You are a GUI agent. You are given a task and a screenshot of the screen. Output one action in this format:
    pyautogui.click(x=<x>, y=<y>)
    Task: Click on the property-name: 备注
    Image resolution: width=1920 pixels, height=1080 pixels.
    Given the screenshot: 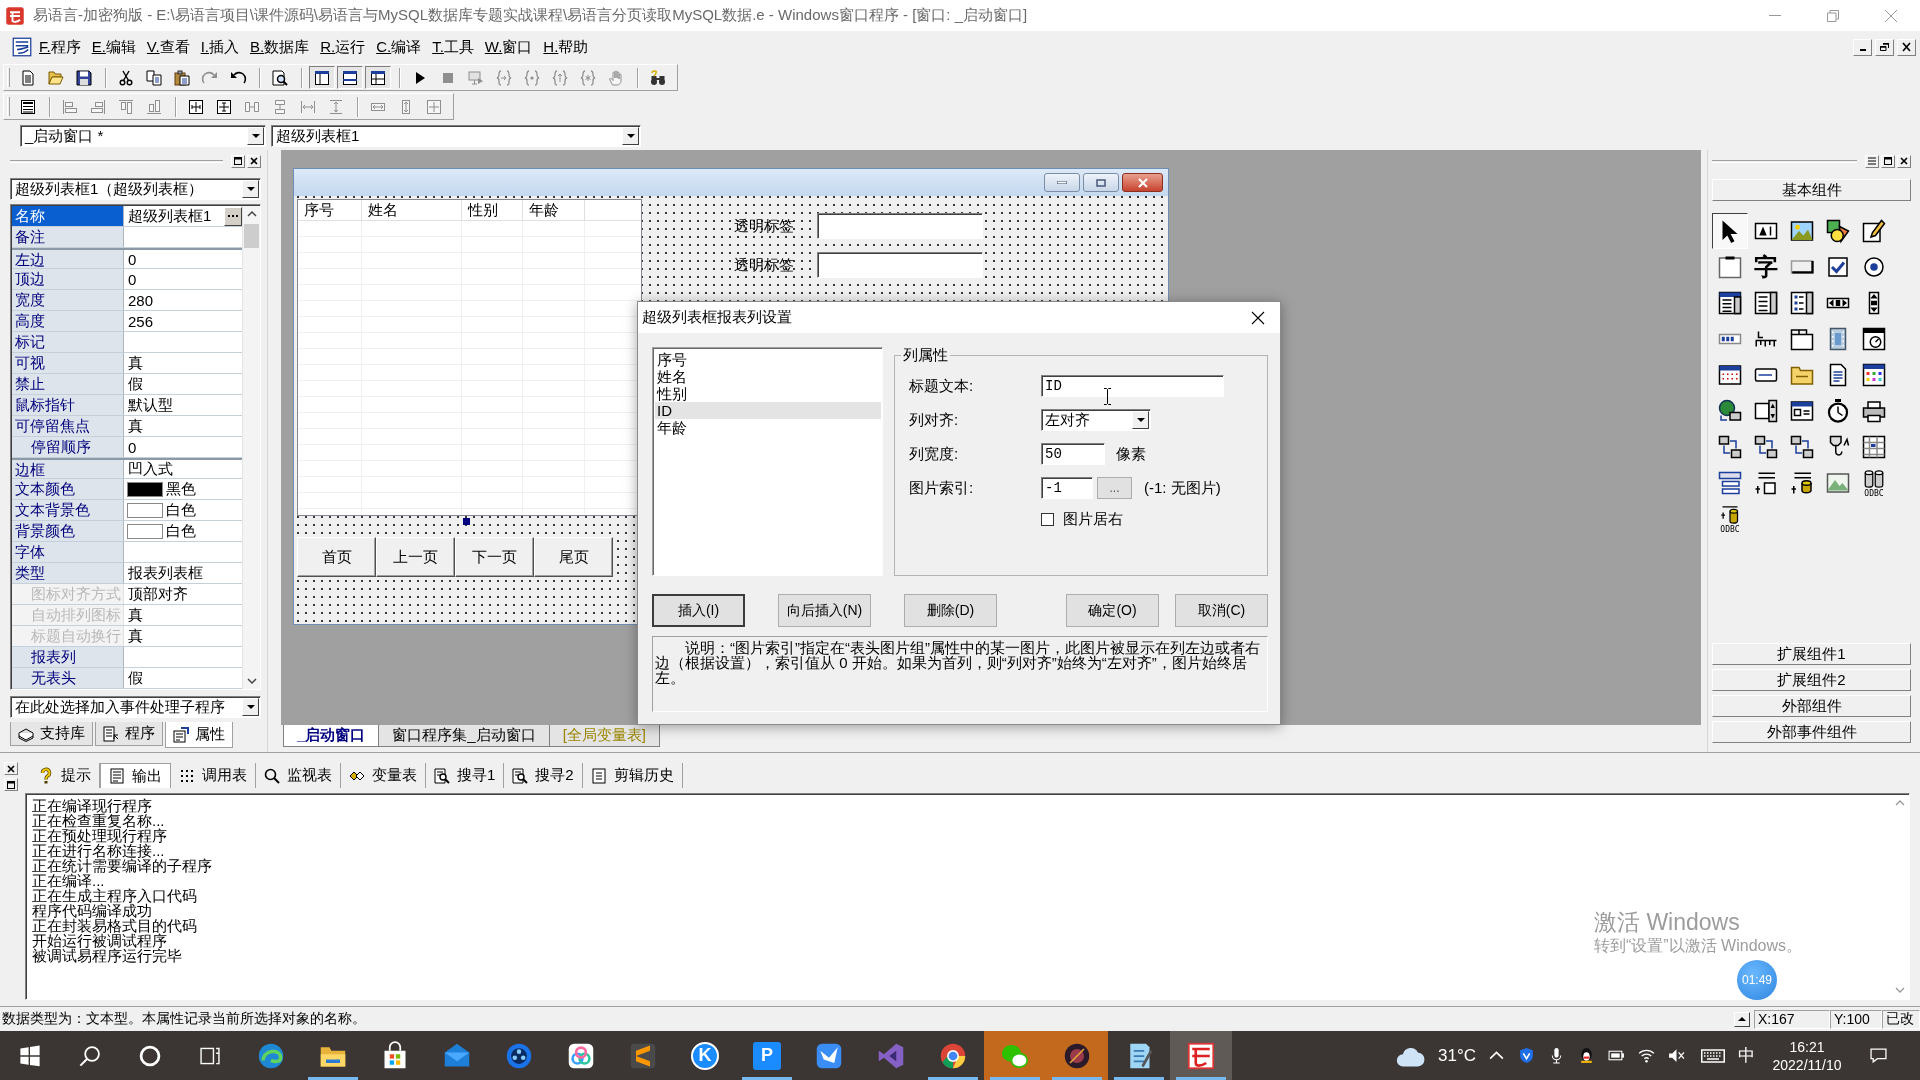 What is the action you would take?
    pyautogui.click(x=68, y=237)
    